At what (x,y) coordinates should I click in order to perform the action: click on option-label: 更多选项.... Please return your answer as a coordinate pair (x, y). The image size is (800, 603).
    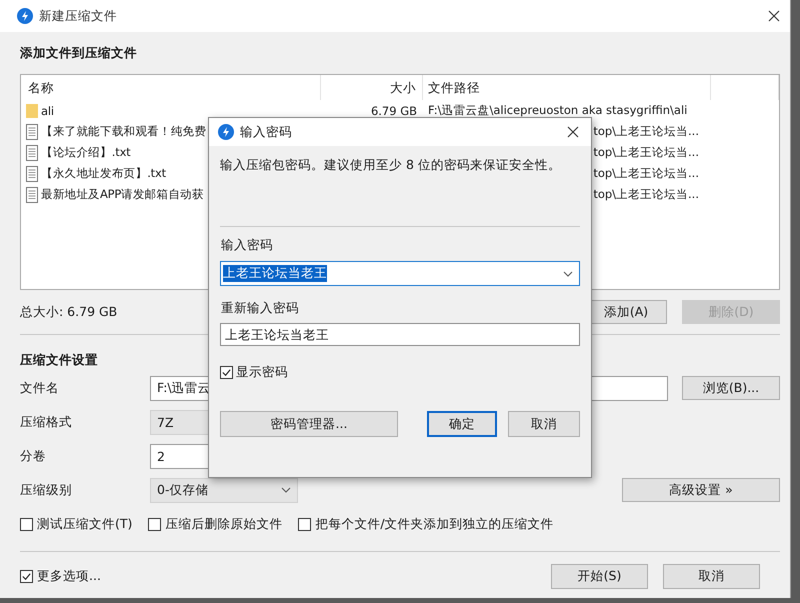
    Looking at the image, I should click on (69, 576).